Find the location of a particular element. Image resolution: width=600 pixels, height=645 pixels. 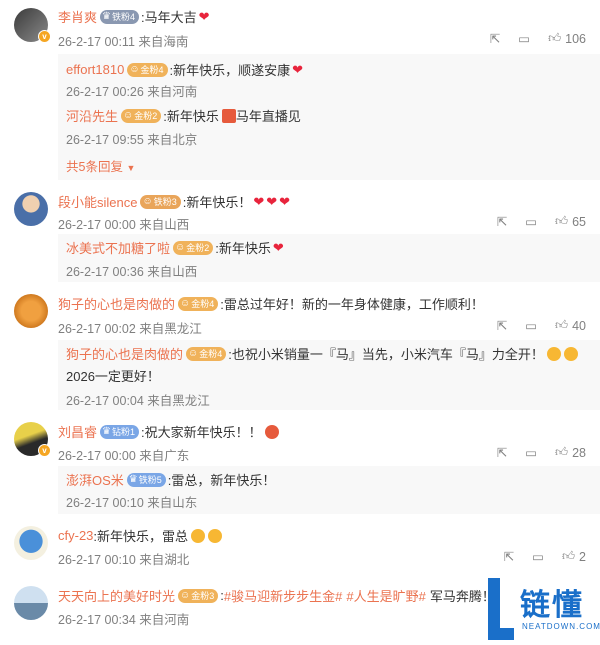

like-count: 65 is located at coordinates (579, 221).